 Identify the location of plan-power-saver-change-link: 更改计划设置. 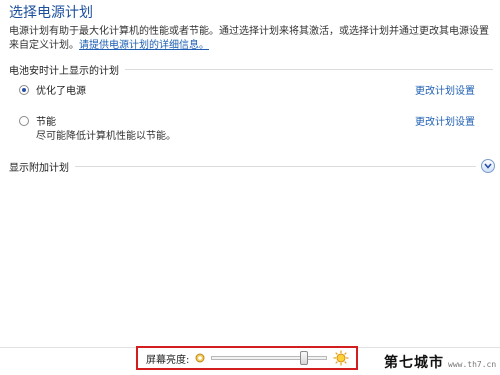
(445, 120).